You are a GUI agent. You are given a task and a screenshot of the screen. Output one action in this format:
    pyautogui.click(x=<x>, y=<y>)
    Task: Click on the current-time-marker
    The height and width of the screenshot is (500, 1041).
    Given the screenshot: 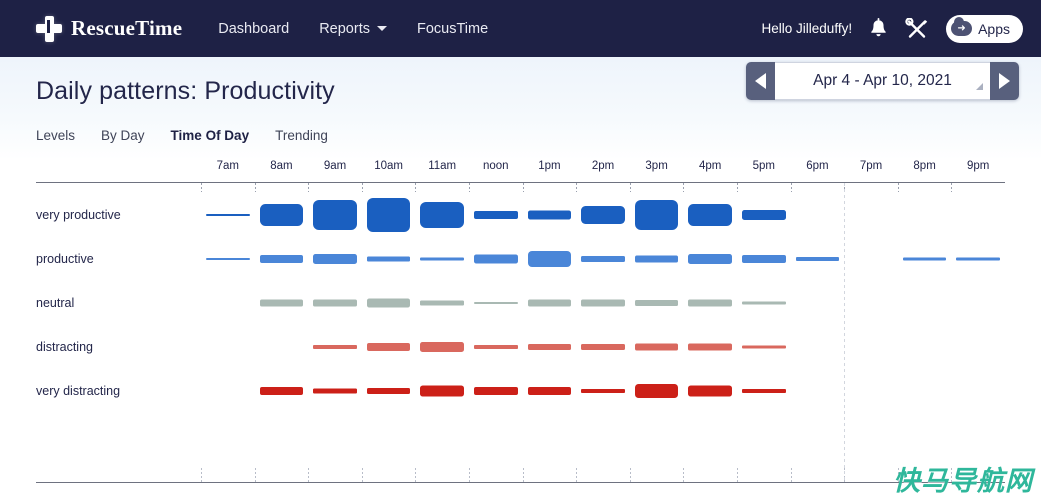 What is the action you would take?
    pyautogui.click(x=845, y=332)
    